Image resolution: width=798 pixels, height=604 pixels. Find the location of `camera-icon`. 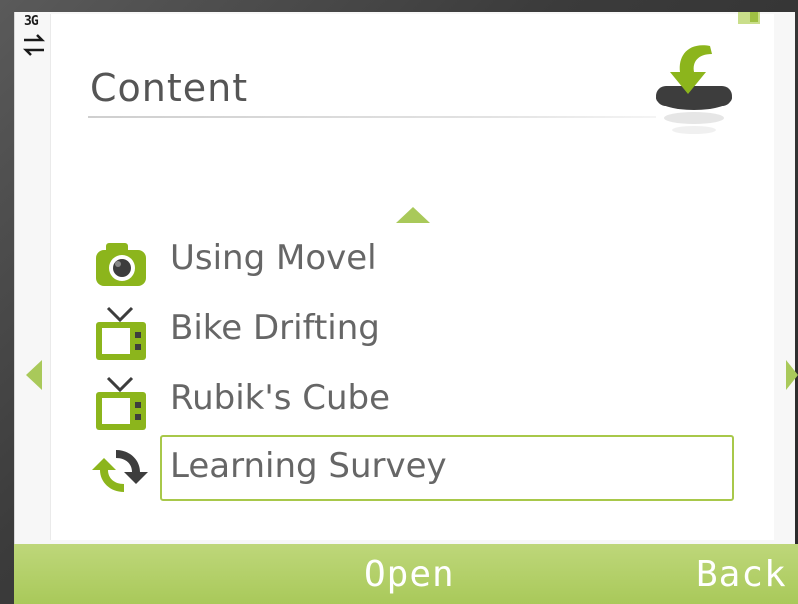

camera-icon is located at coordinates (121, 264).